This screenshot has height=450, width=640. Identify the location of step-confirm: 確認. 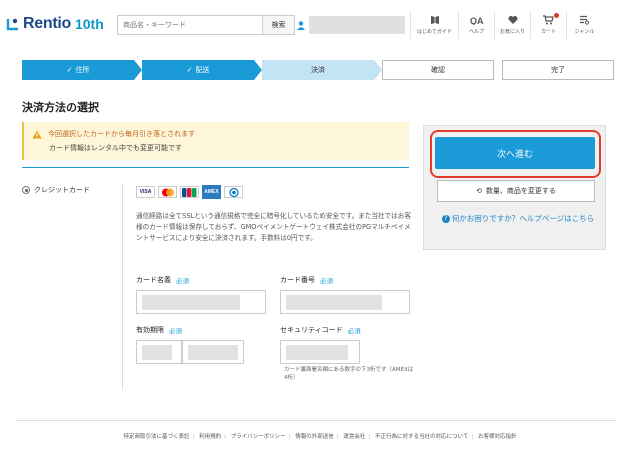
(438, 70).